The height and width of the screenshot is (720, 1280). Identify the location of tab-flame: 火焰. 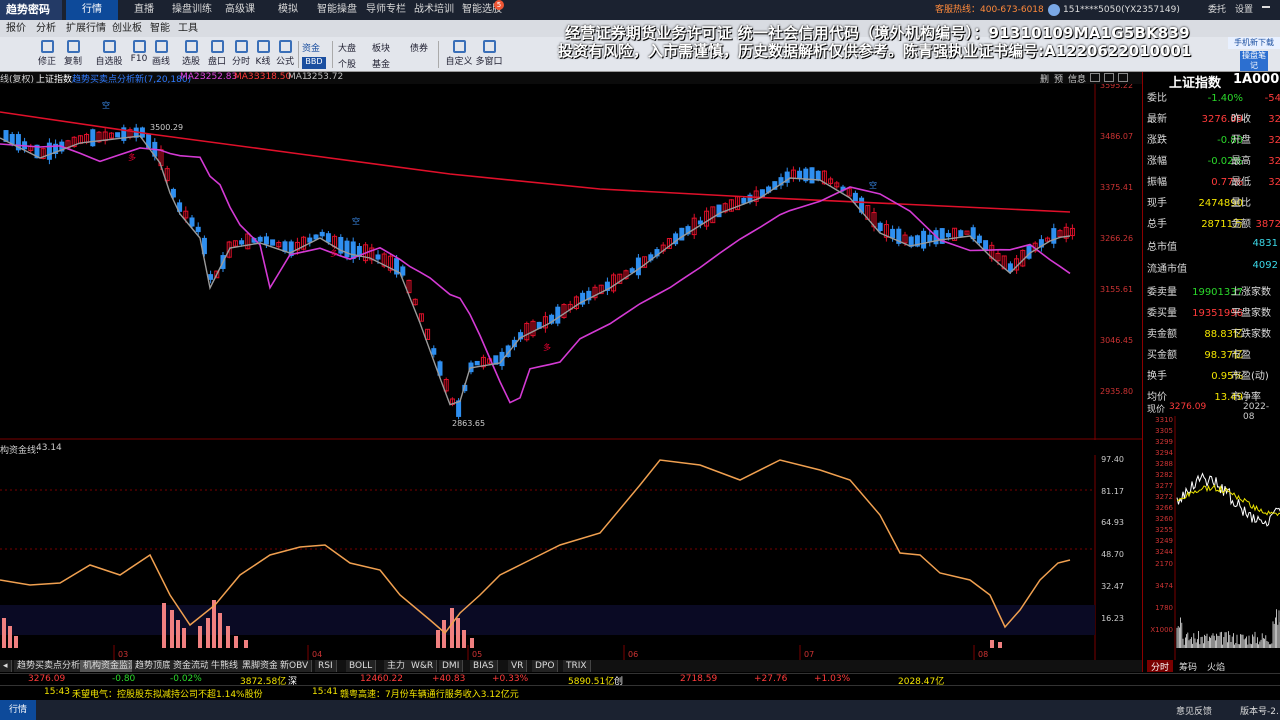
(1216, 666).